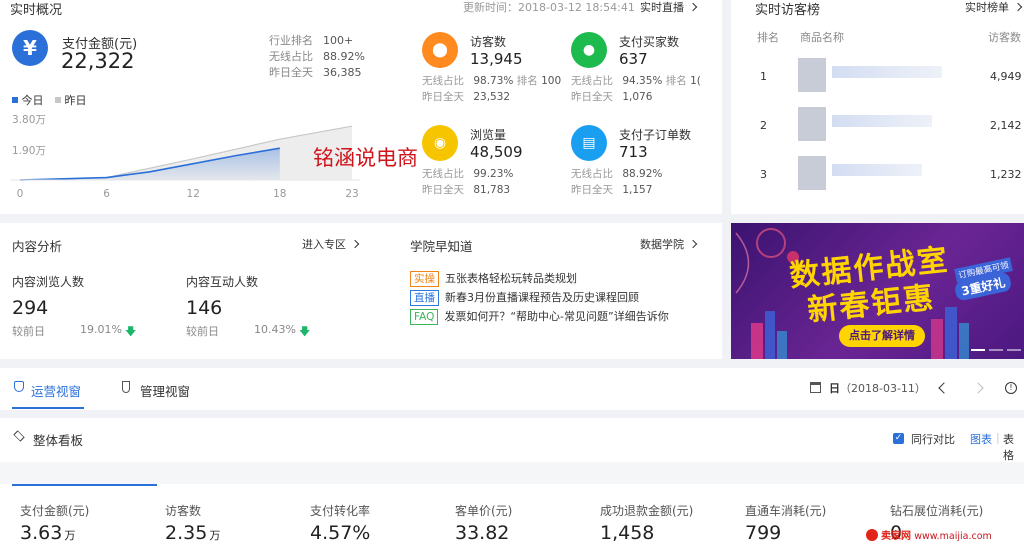 Image resolution: width=1024 pixels, height=548 pixels. What do you see at coordinates (441, 246) in the screenshot?
I see `academy-title: 学院早知道` at bounding box center [441, 246].